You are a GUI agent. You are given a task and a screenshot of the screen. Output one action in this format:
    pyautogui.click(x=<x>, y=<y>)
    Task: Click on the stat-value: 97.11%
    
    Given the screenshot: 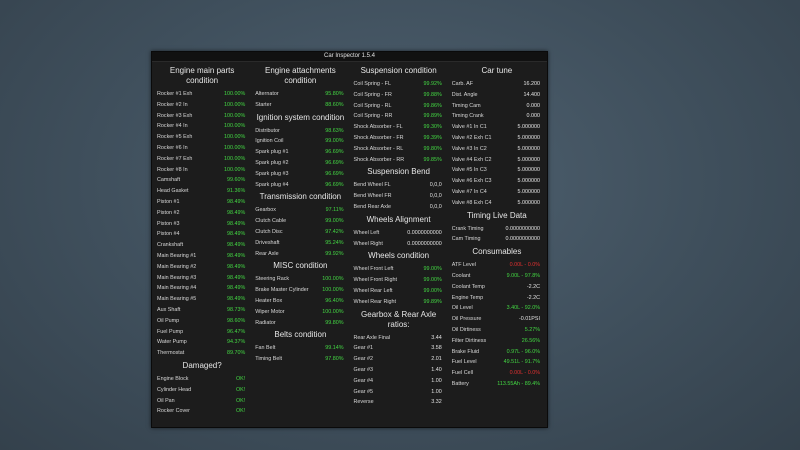 What is the action you would take?
    pyautogui.click(x=334, y=210)
    